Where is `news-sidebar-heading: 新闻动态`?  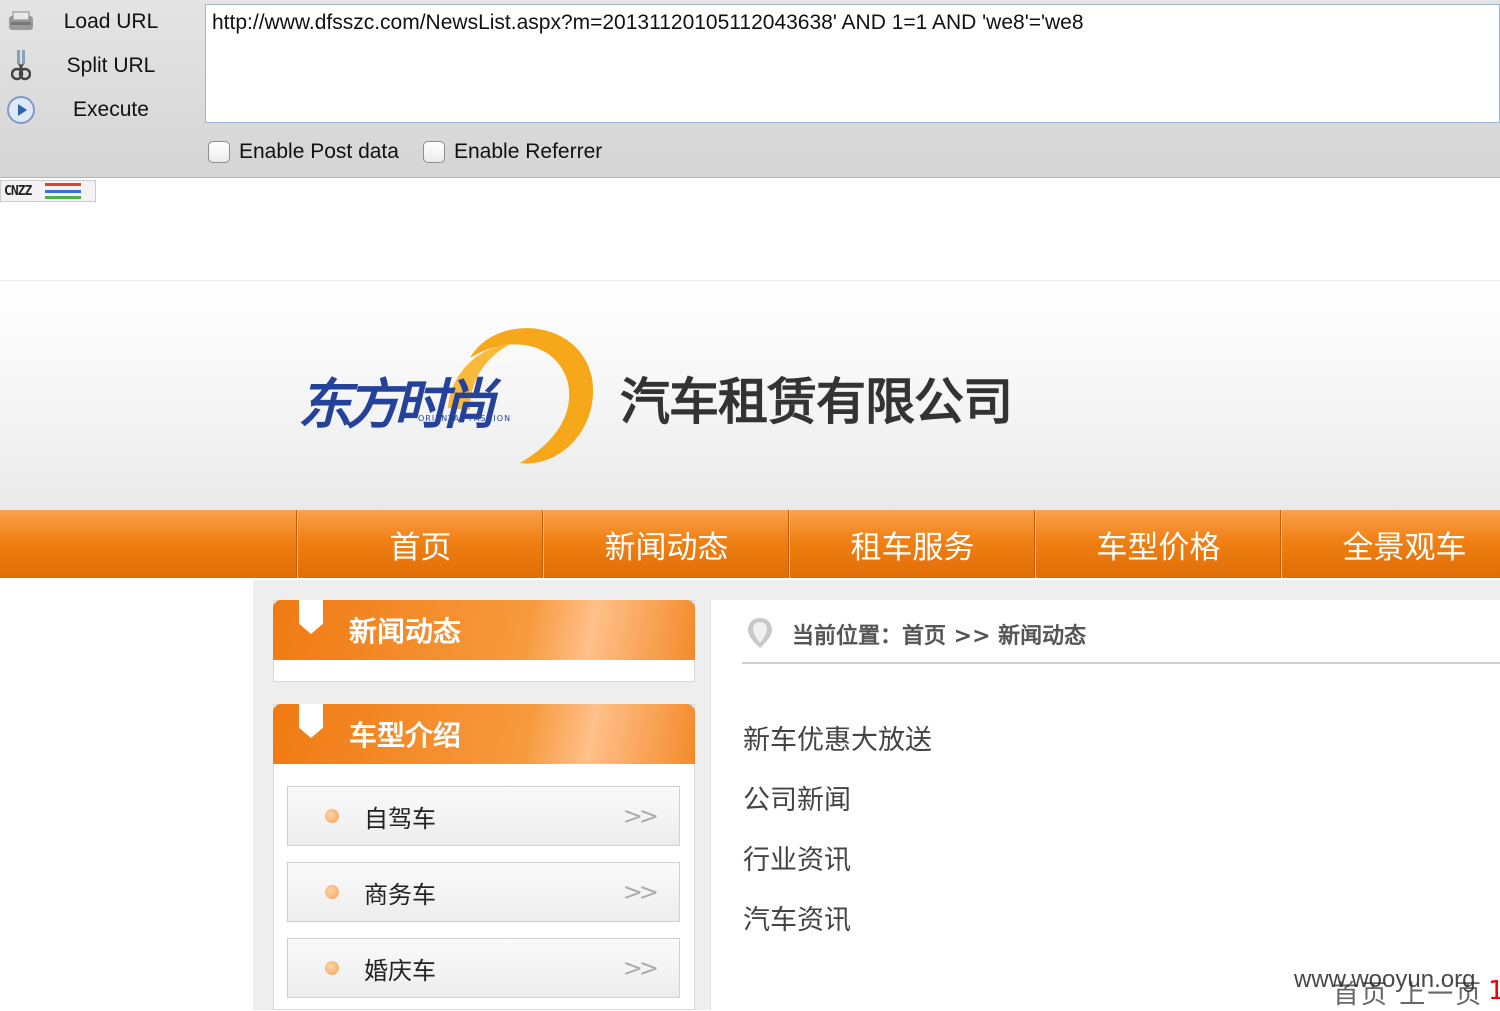 news-sidebar-heading: 新闻动态 is located at coordinates (484, 630).